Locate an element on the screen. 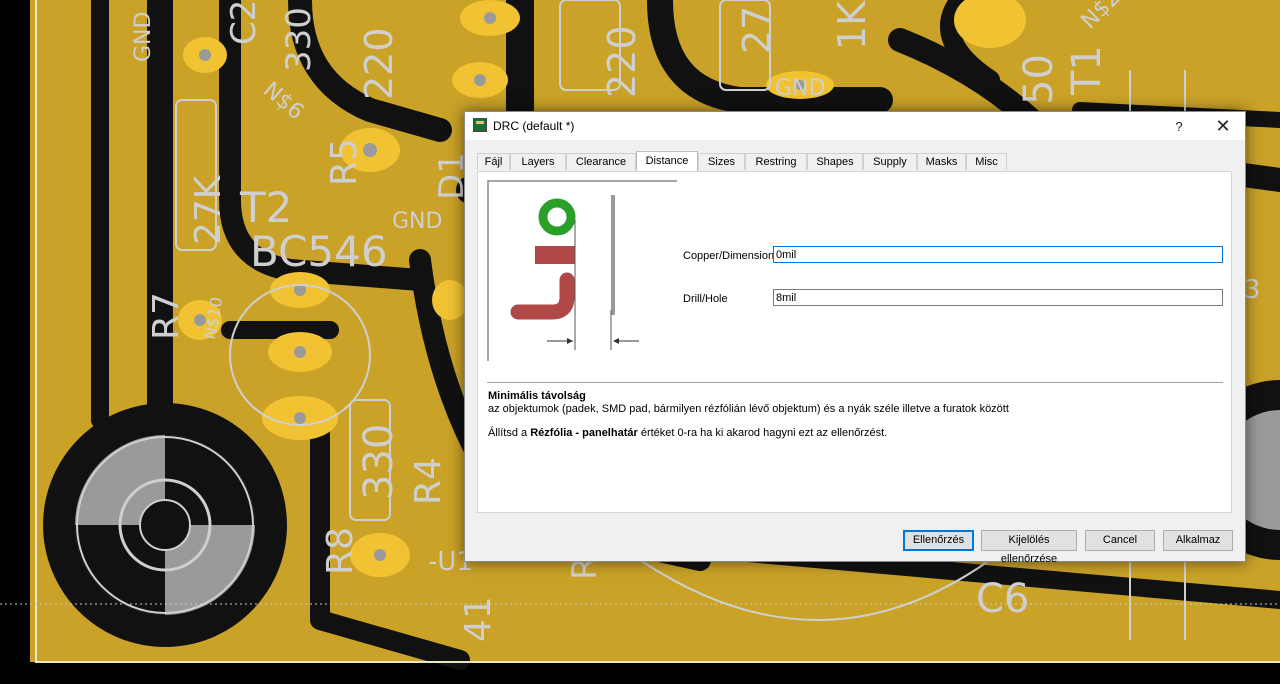  label-r-27: 27 is located at coordinates (757, 30).